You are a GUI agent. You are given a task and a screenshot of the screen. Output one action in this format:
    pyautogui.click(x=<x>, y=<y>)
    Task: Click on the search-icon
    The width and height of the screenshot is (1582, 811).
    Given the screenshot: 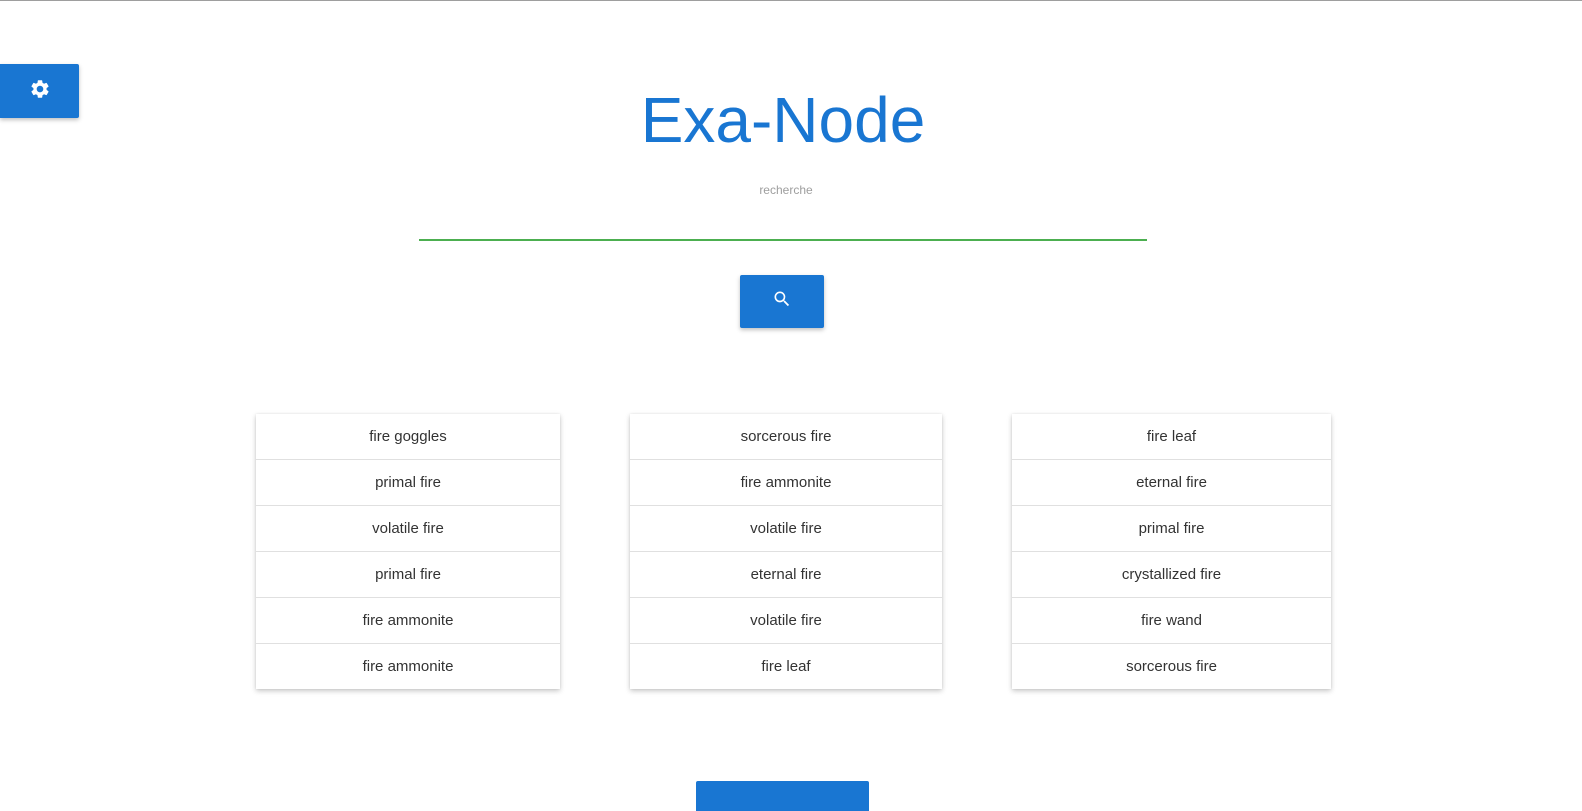 What is the action you would take?
    pyautogui.click(x=782, y=301)
    